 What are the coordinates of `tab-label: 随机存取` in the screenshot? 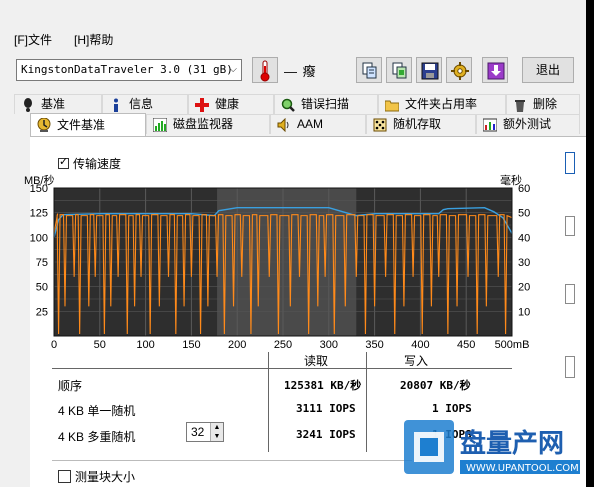 It's located at (417, 124).